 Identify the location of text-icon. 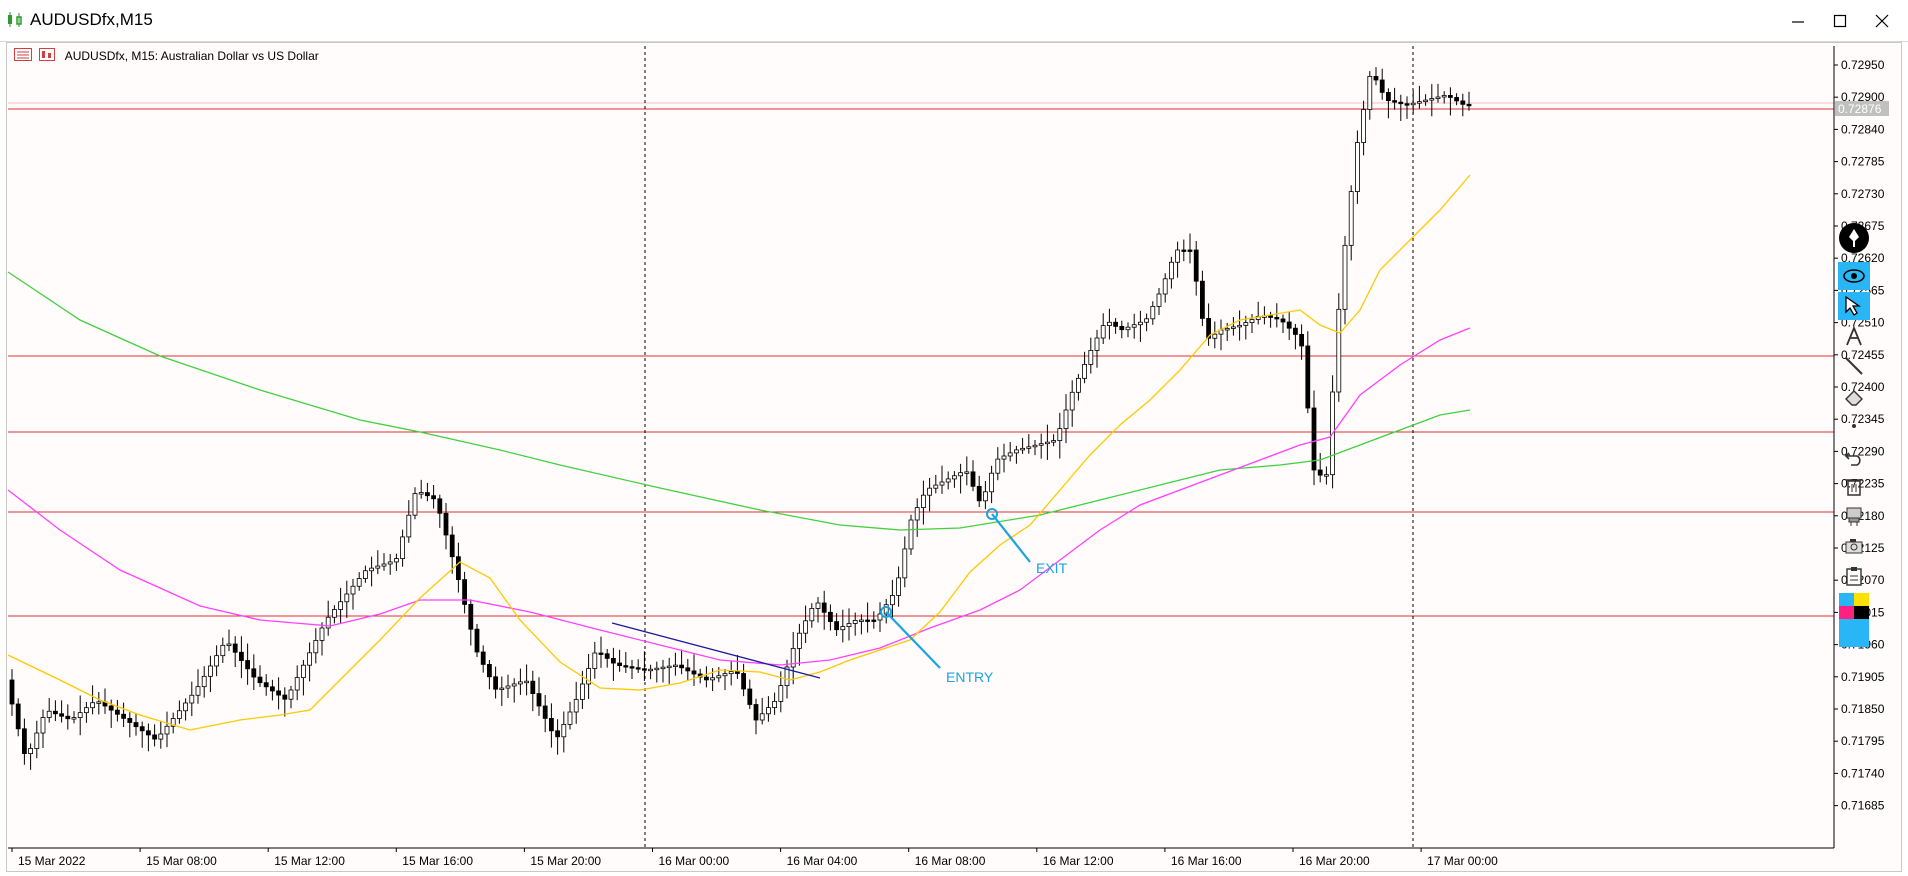
(1854, 336).